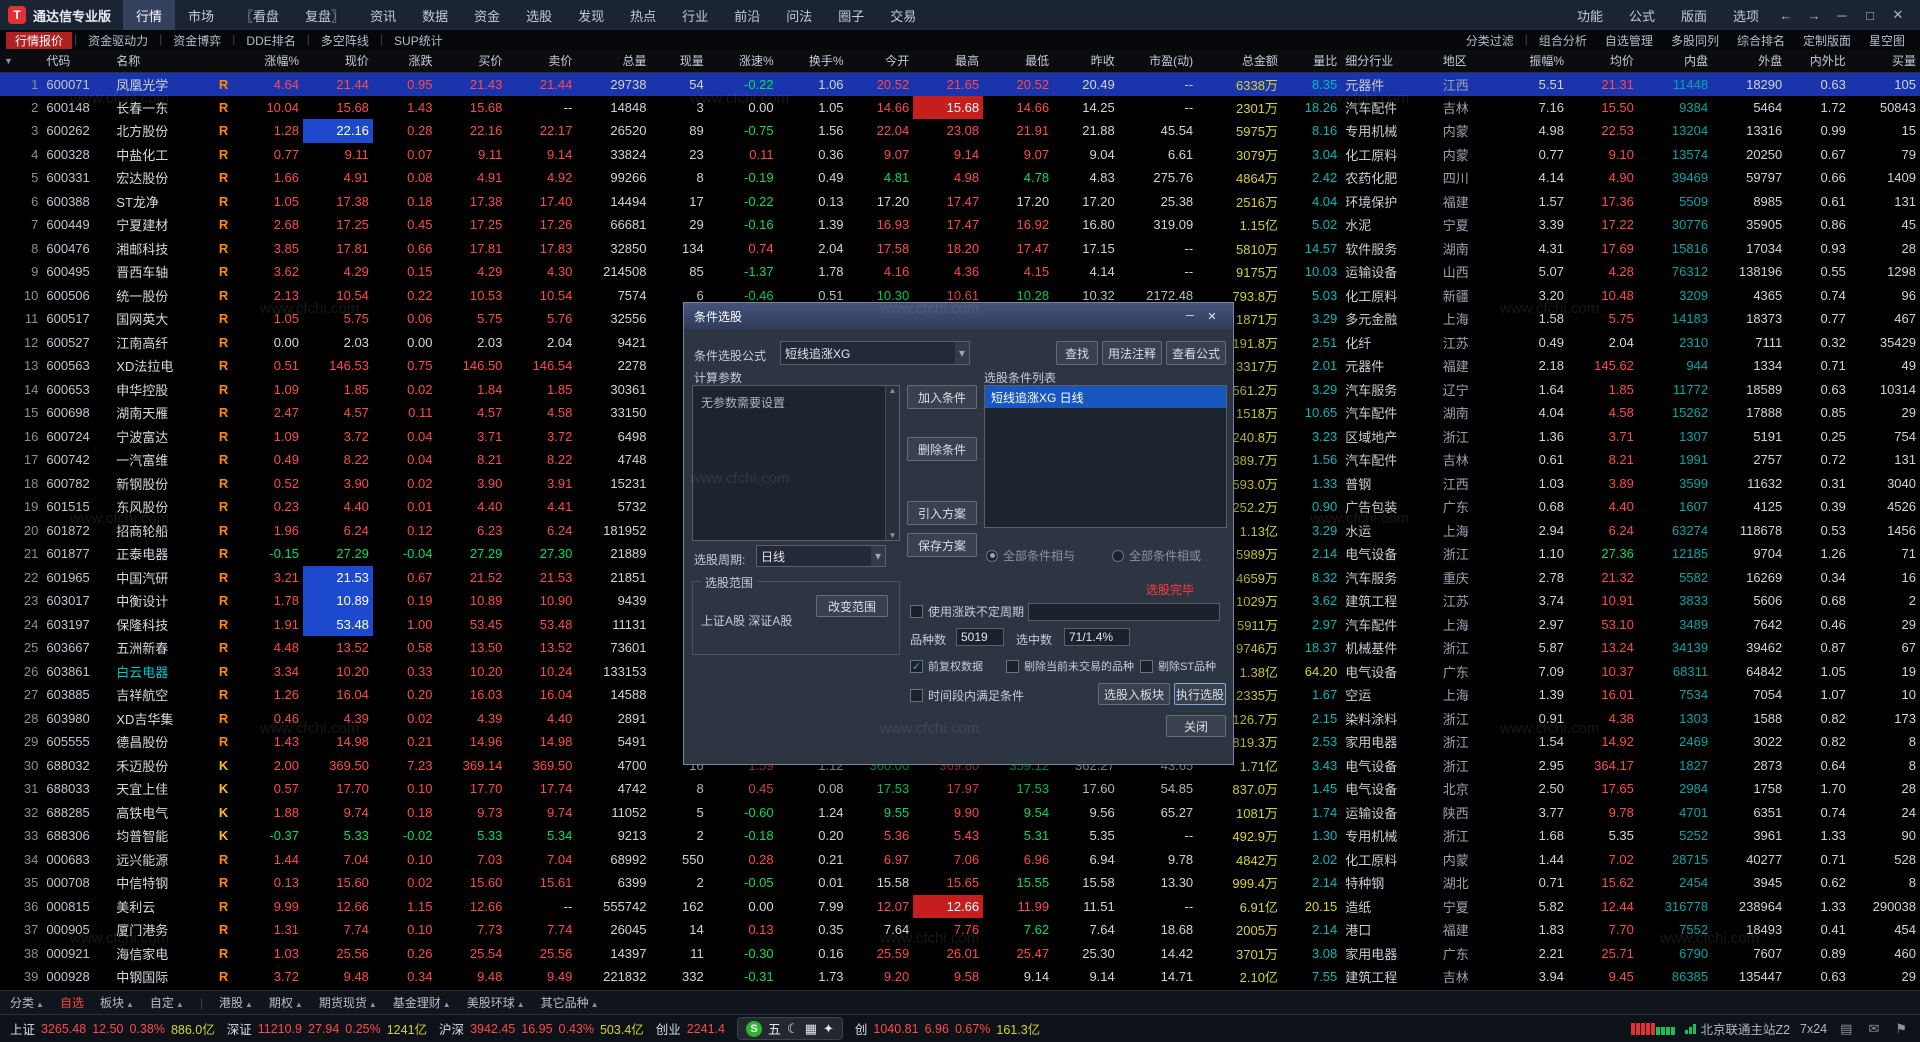  Describe the element at coordinates (875, 353) in the screenshot. I see `formula-combobox: 短线追涨XG ▾` at that location.